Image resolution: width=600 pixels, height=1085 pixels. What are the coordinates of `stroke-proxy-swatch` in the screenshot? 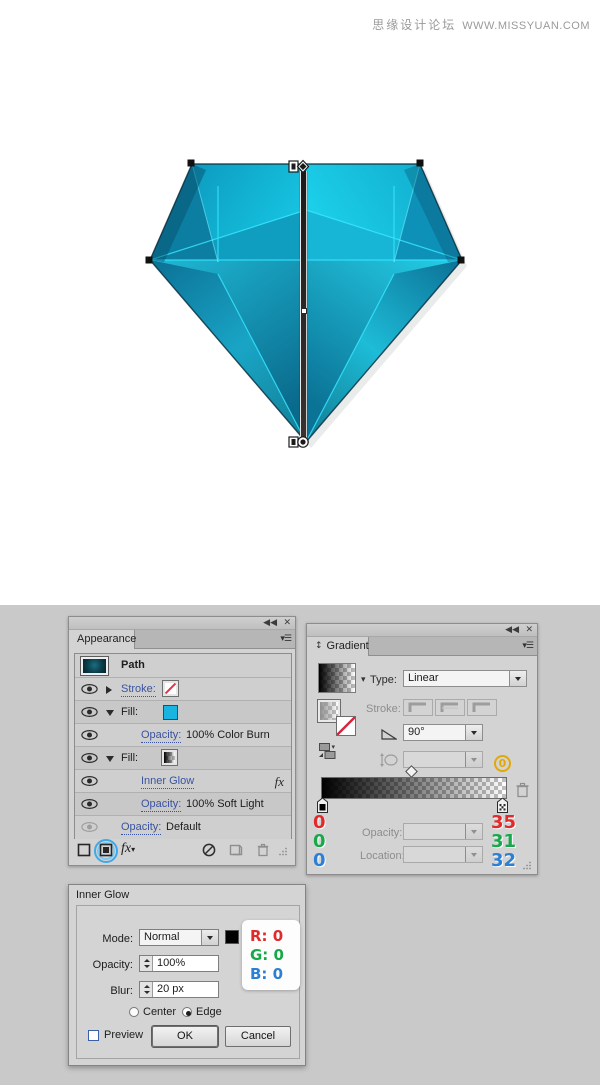 It's located at (346, 726).